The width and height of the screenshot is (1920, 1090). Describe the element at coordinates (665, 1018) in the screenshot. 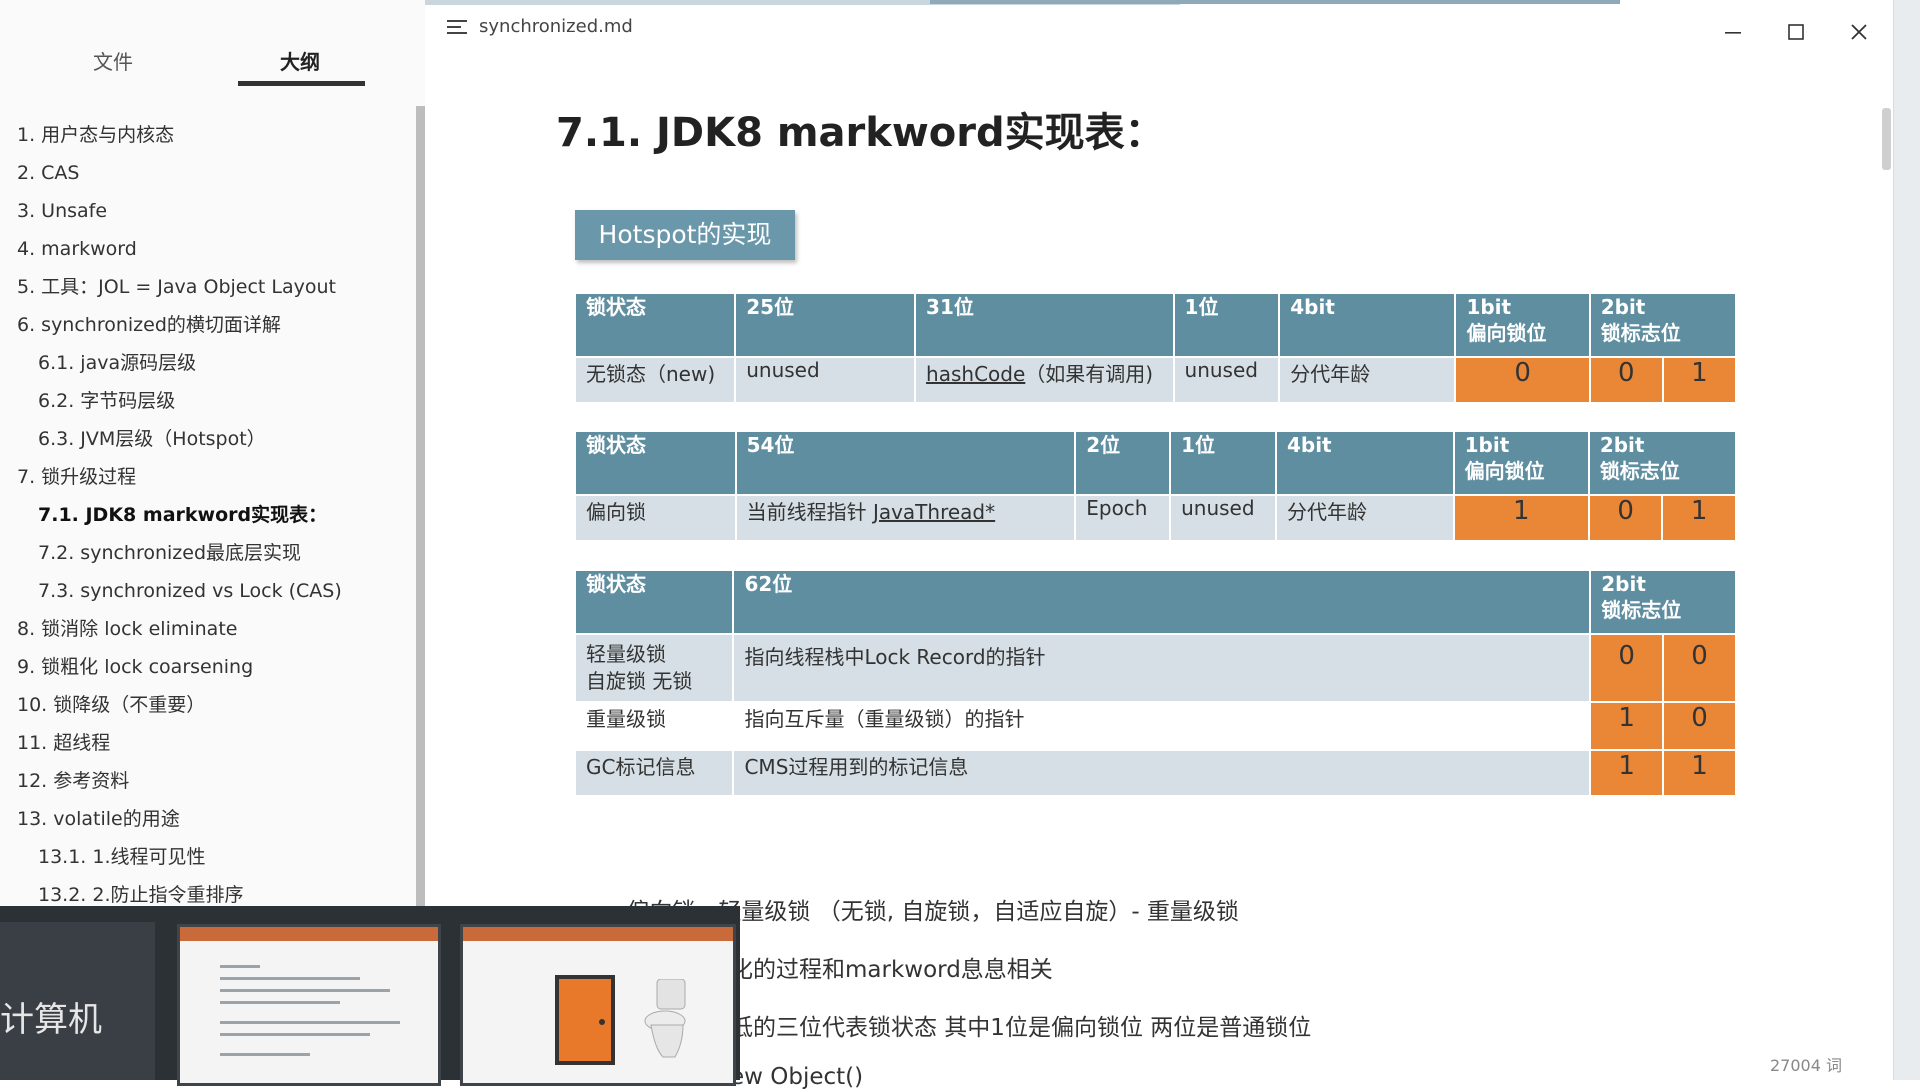

I see `toilet-icon` at that location.